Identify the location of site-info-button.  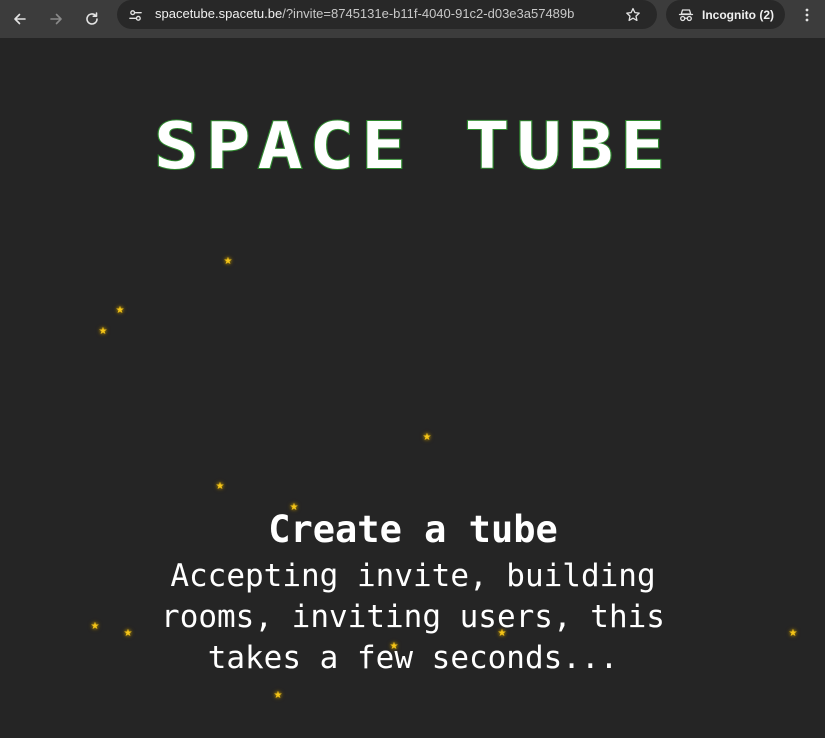
(135, 15).